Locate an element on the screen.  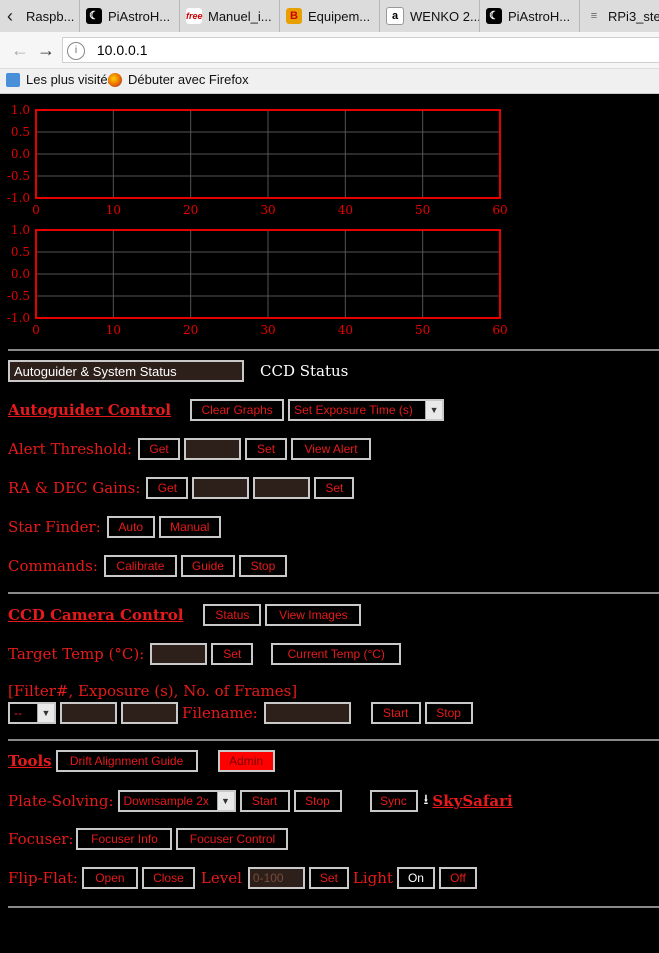
status-select: Autoguider & System Status is located at coordinates (126, 371).